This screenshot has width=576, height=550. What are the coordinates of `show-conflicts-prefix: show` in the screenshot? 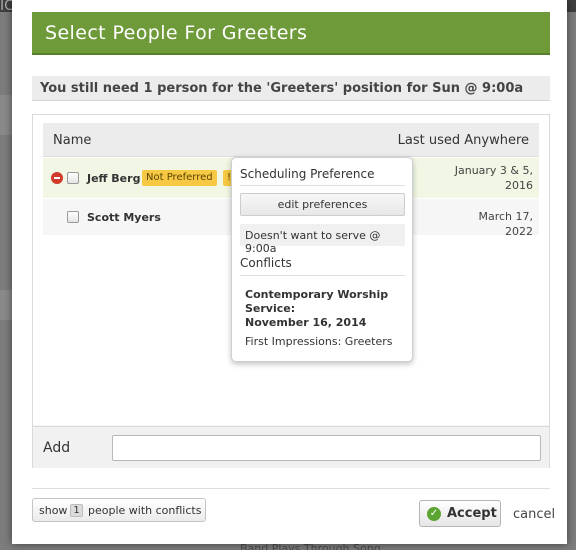 It's located at (53, 510).